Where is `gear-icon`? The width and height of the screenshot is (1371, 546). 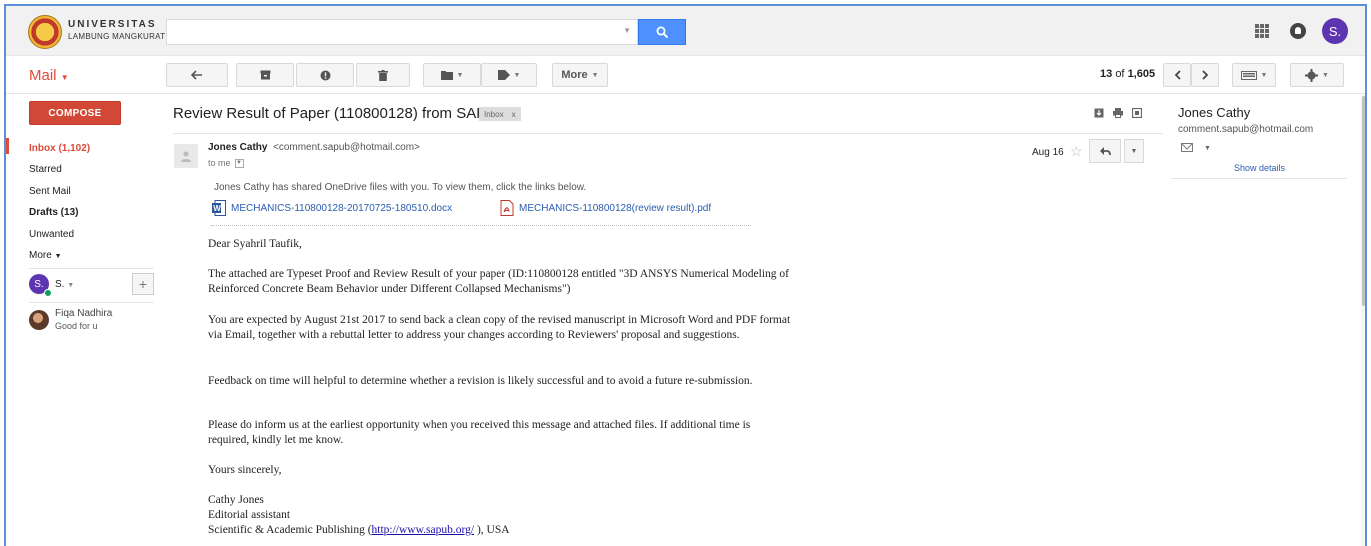
gear-icon is located at coordinates (1312, 75).